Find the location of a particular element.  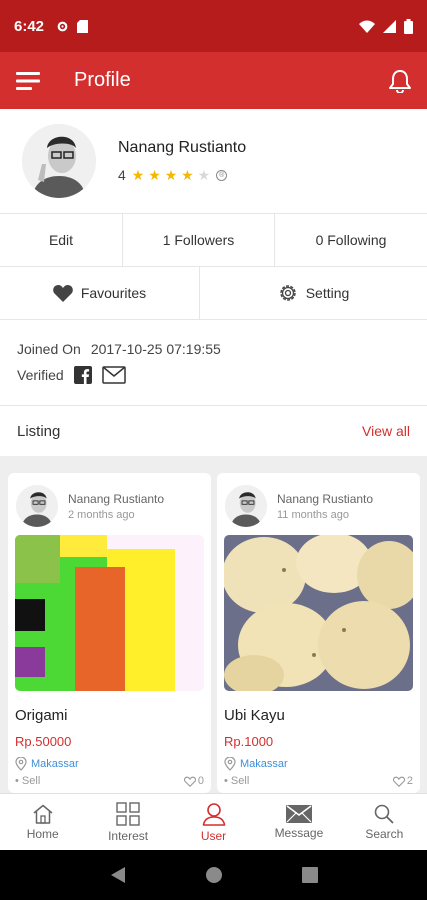

like-count: 2 is located at coordinates (402, 781).